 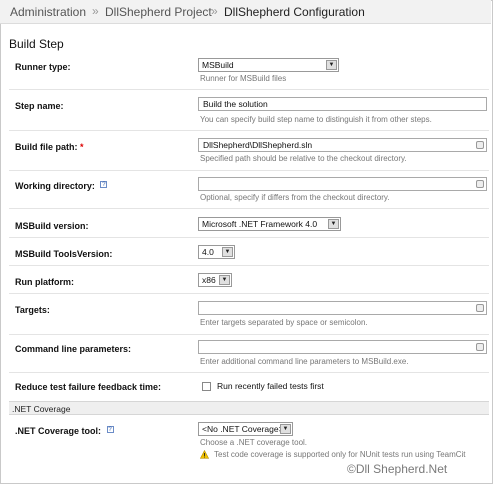 What do you see at coordinates (48, 12) in the screenshot?
I see `breadcrumb-administration: Administration` at bounding box center [48, 12].